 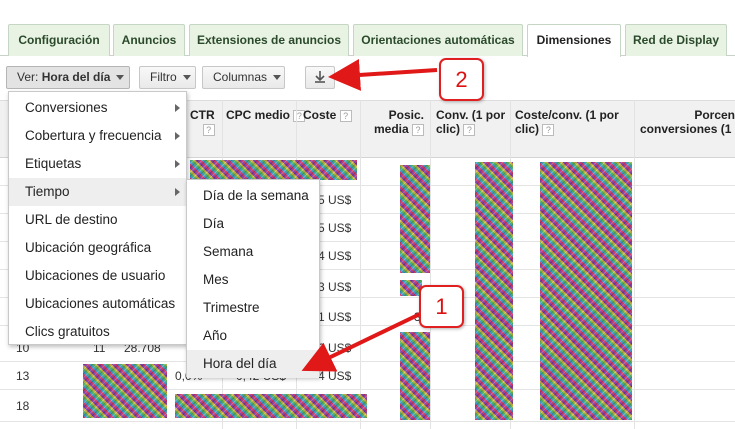 What do you see at coordinates (361, 342) in the screenshot?
I see `arrow-to-hora-del-dia` at bounding box center [361, 342].